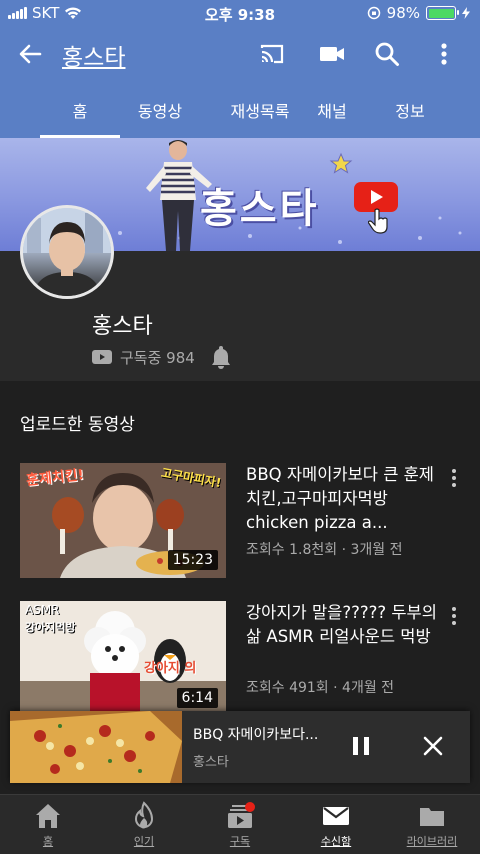 This screenshot has width=480, height=854. What do you see at coordinates (240, 54) in the screenshot?
I see `app-bar: 홍스타` at bounding box center [240, 54].